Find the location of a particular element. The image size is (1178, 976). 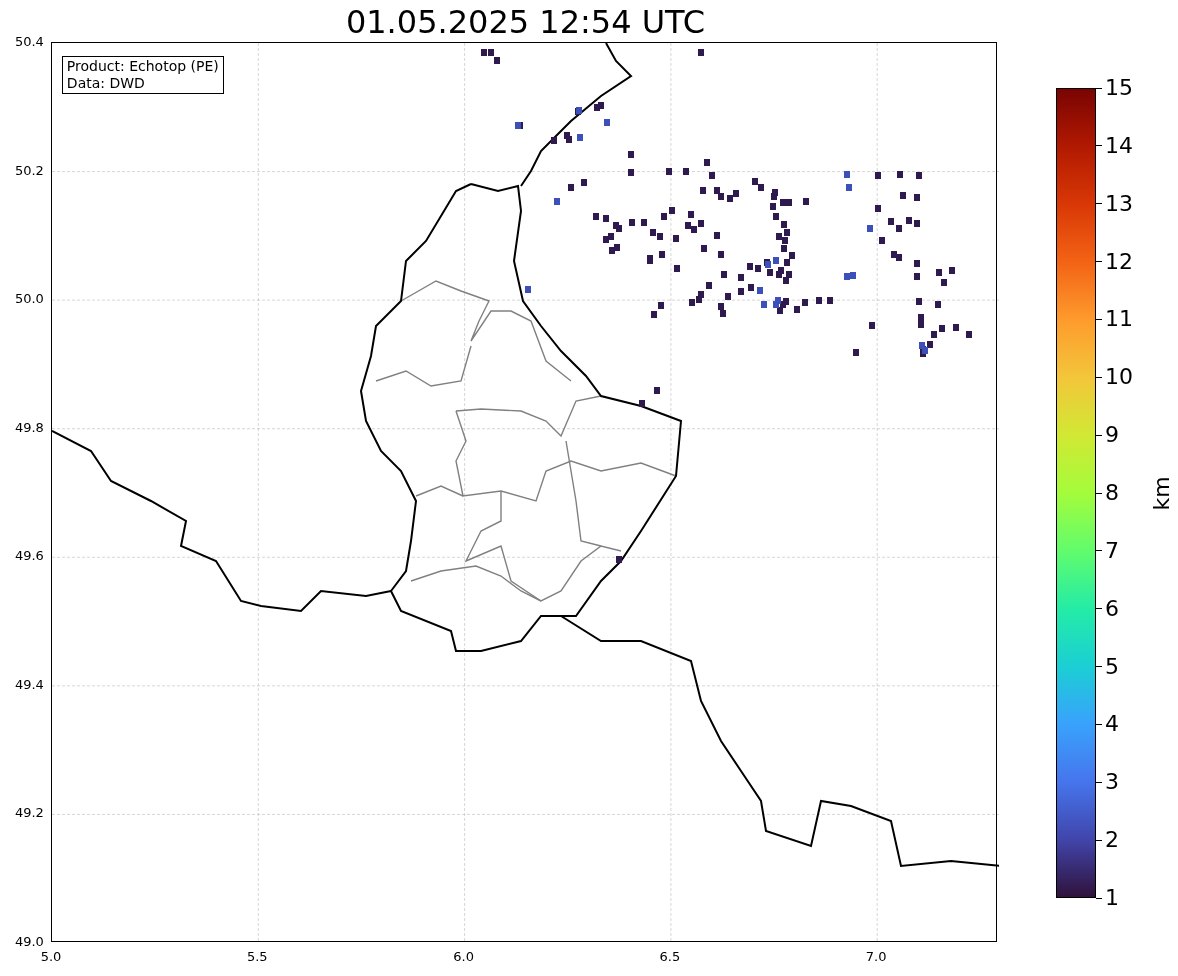

colorbar-tick-label: 15 is located at coordinates (1118, 88).